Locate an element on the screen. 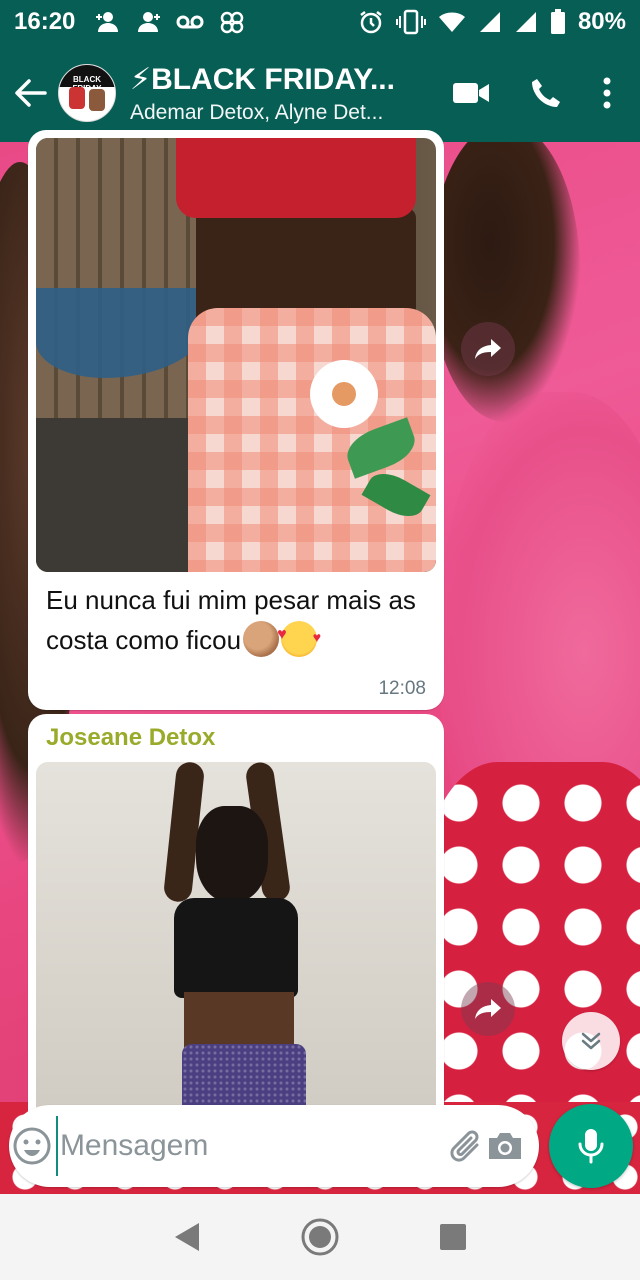 This screenshot has height=1280, width=640. microphone-icon is located at coordinates (591, 1146).